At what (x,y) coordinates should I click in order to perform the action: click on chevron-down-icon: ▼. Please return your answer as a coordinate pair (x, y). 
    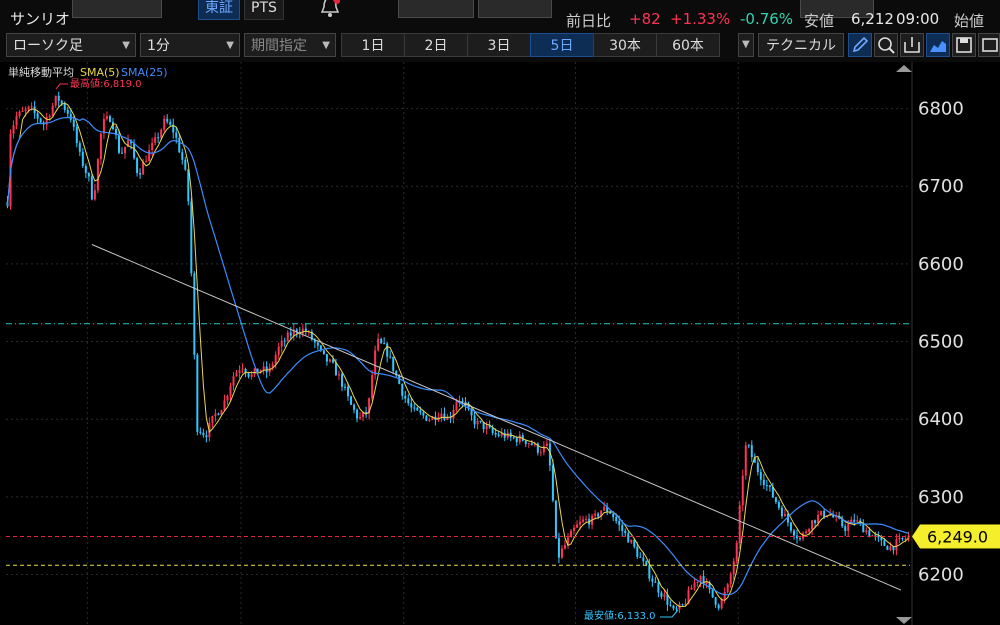
    Looking at the image, I should click on (326, 45).